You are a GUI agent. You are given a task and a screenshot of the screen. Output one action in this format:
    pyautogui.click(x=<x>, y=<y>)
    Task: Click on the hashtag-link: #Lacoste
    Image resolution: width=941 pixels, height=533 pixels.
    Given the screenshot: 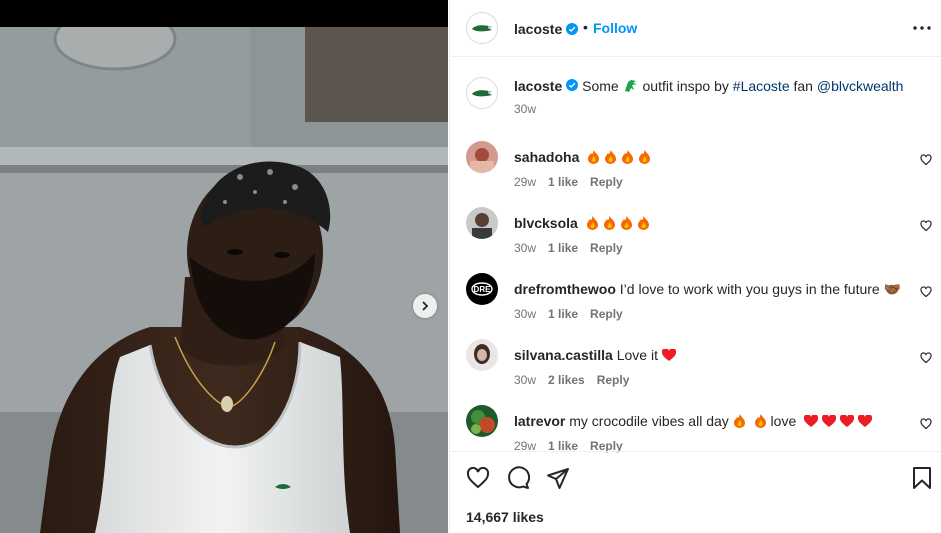 What is the action you would take?
    pyautogui.click(x=761, y=86)
    